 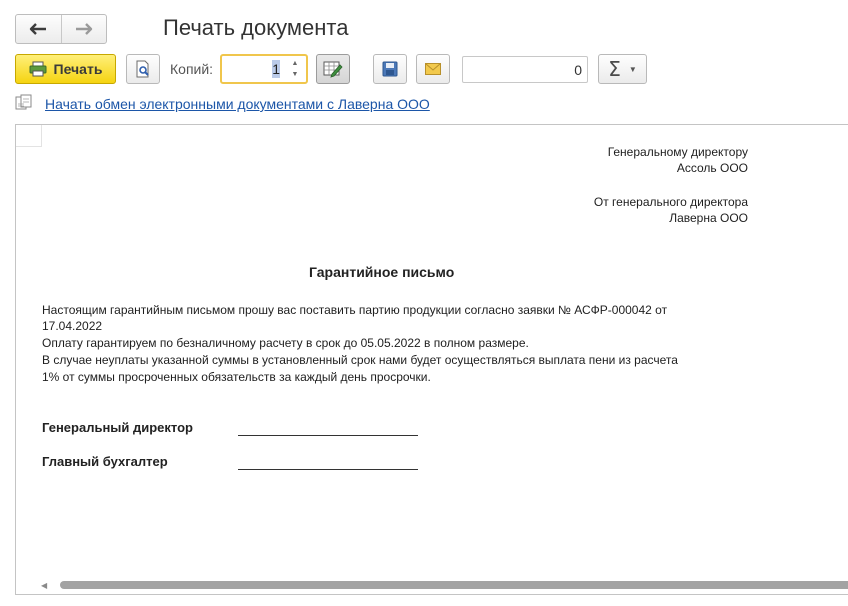 What do you see at coordinates (712, 168) in the screenshot?
I see `recipient-company: Ассоль ООО` at bounding box center [712, 168].